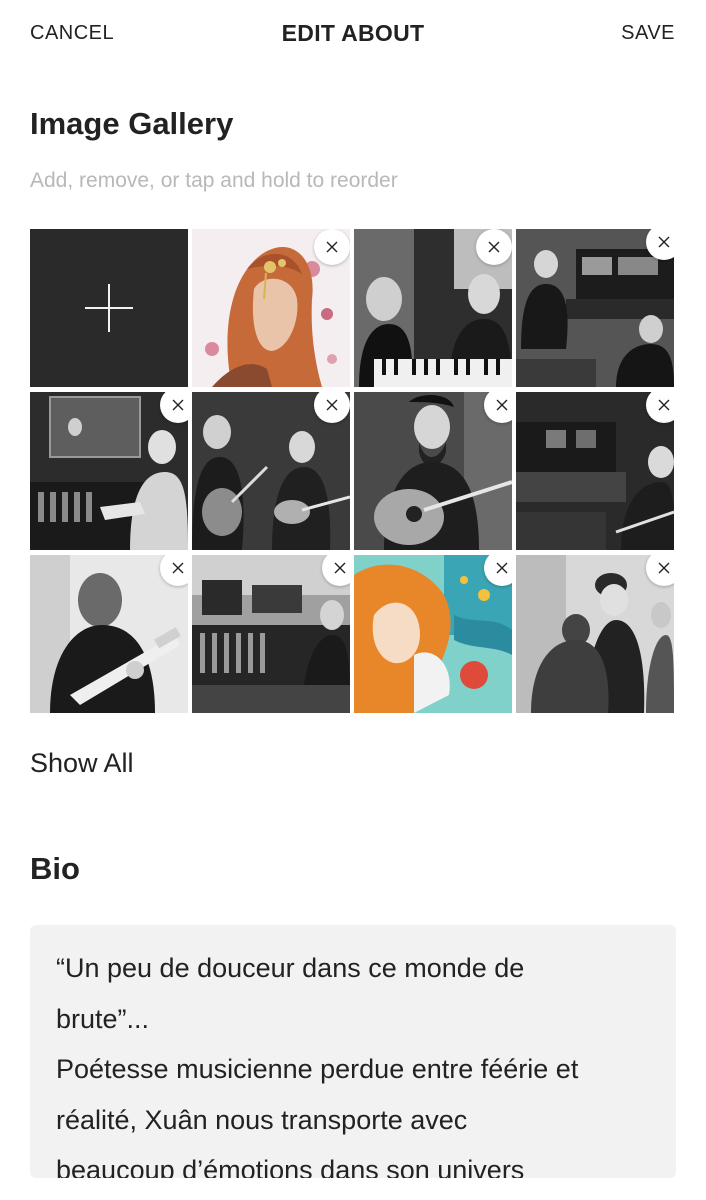 The image size is (706, 1200). What do you see at coordinates (290, 1166) in the screenshot?
I see `bio-line: beaucoup d’émotions dans son univers` at bounding box center [290, 1166].